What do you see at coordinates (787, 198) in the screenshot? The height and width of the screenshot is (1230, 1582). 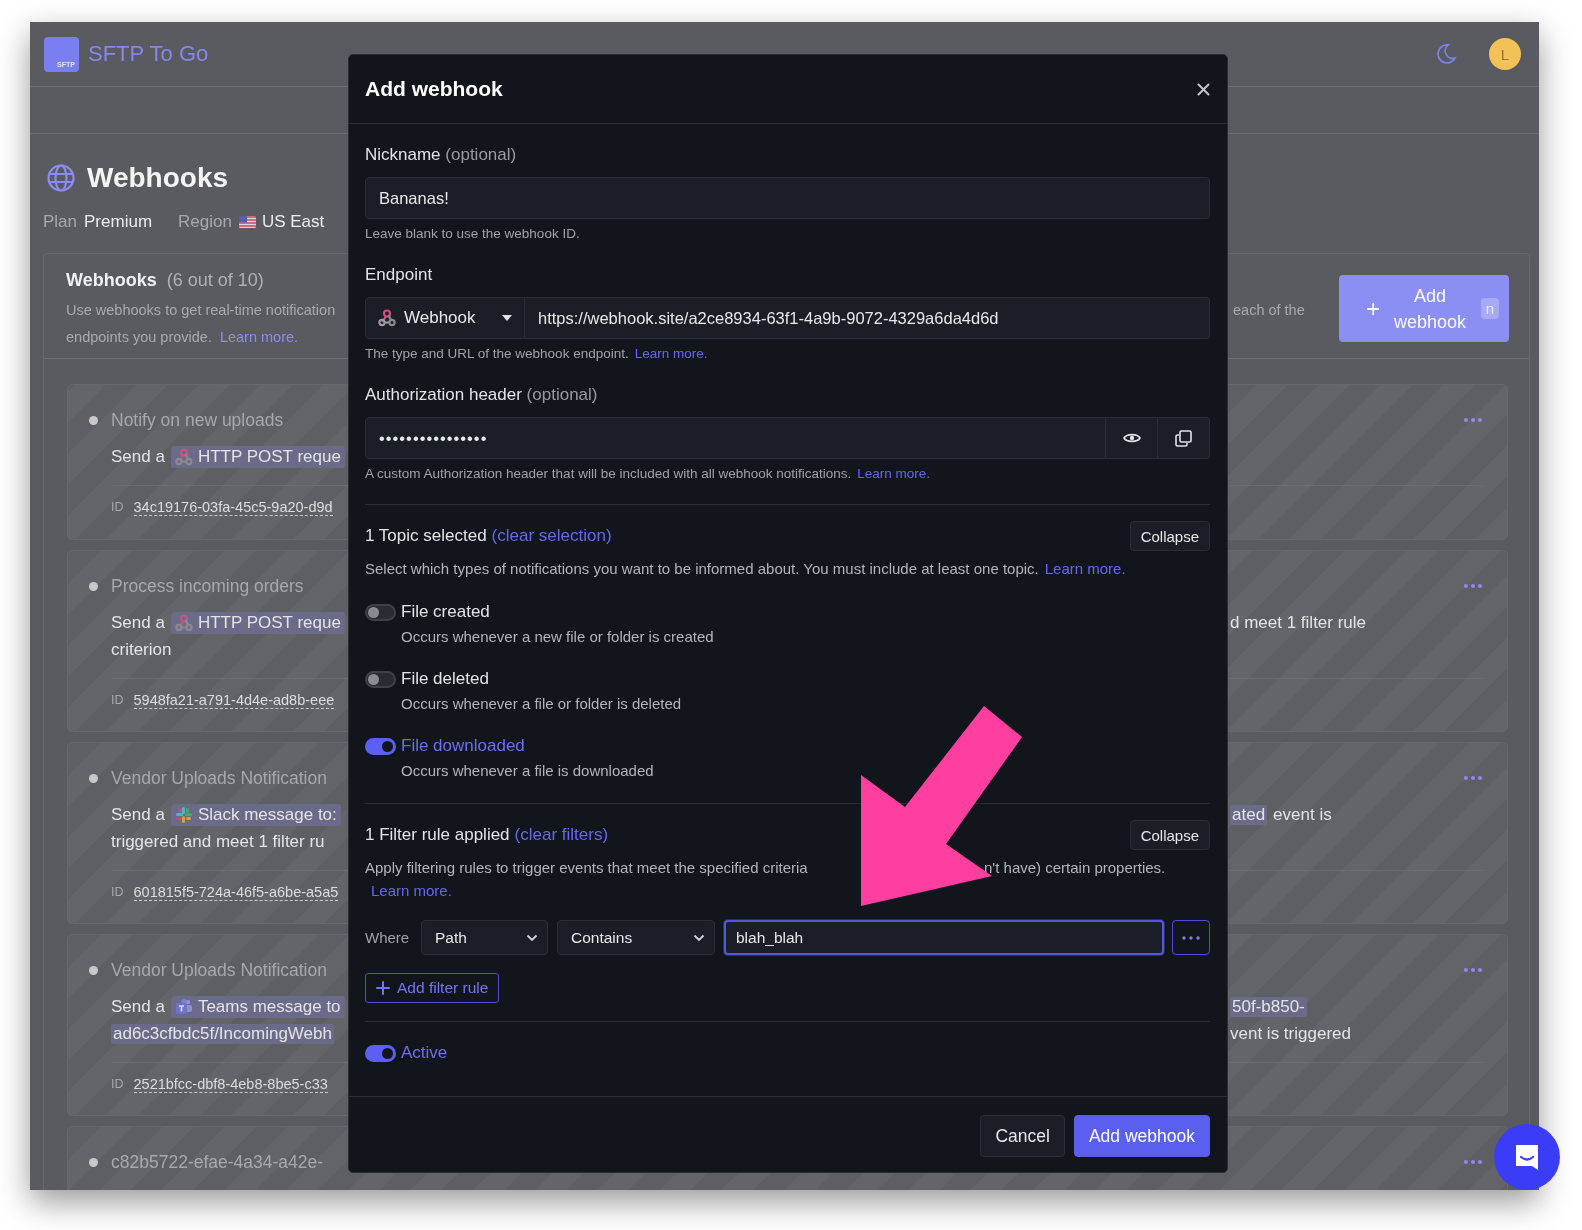 I see `nickname-field: Bananas!` at bounding box center [787, 198].